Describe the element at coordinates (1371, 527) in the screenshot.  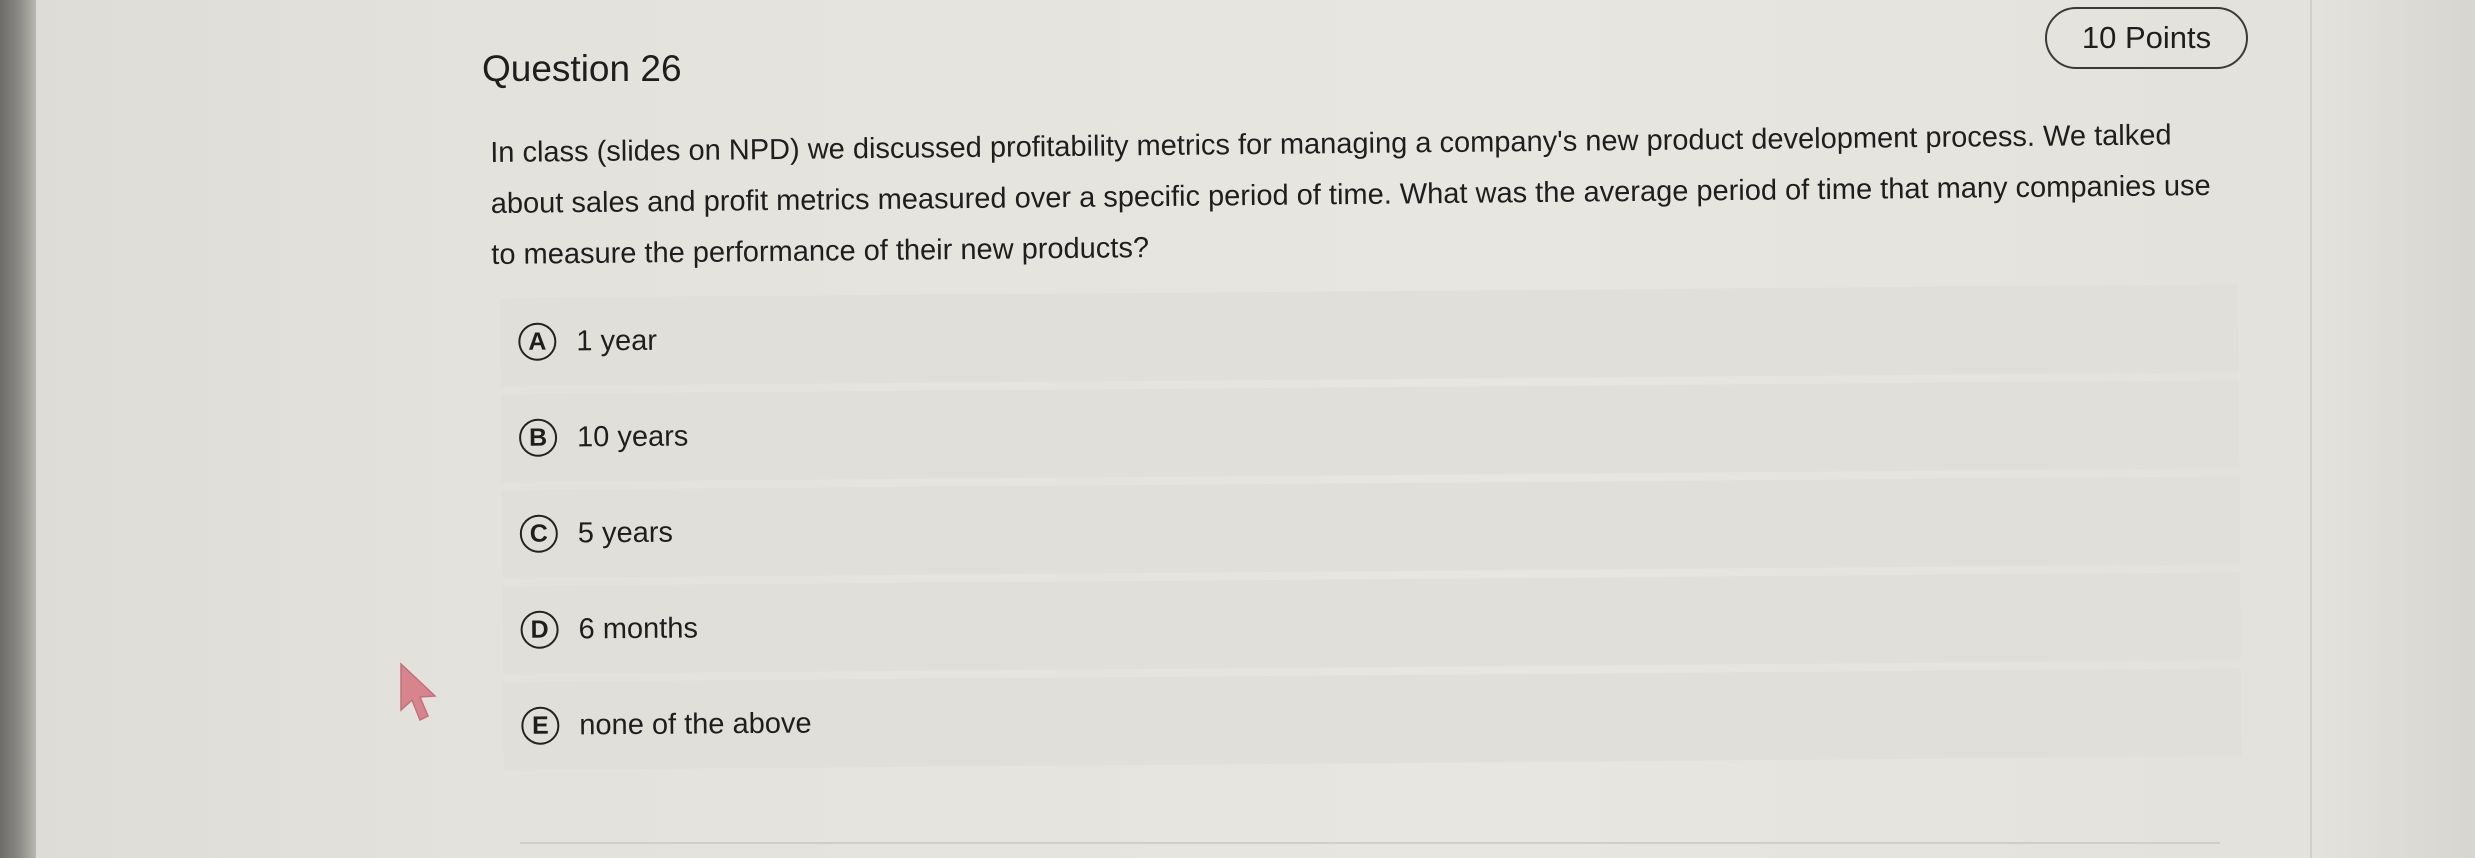
I see `option-c: C 5 years` at that location.